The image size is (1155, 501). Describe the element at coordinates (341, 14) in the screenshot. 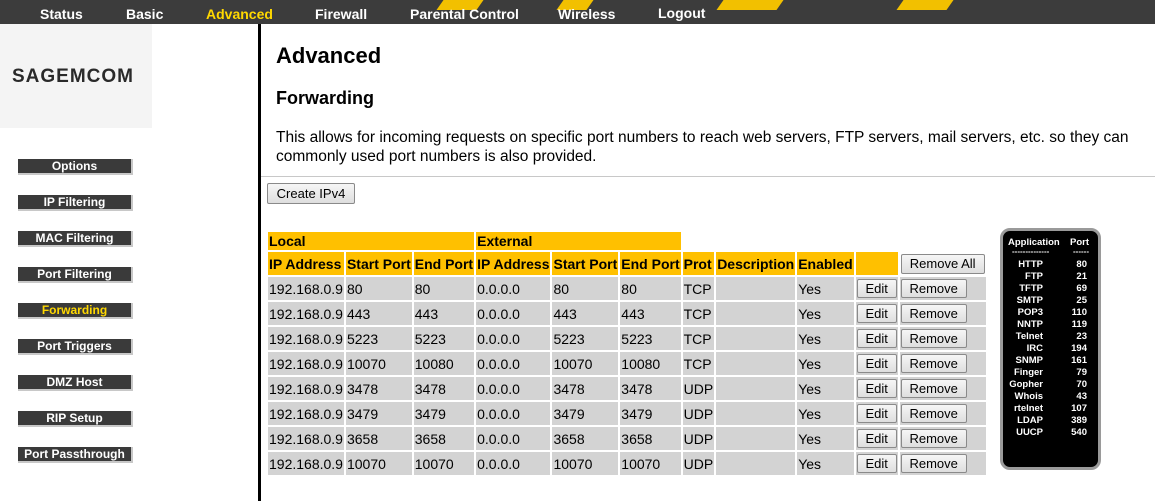

I see `nav-firewall: Firewall` at that location.